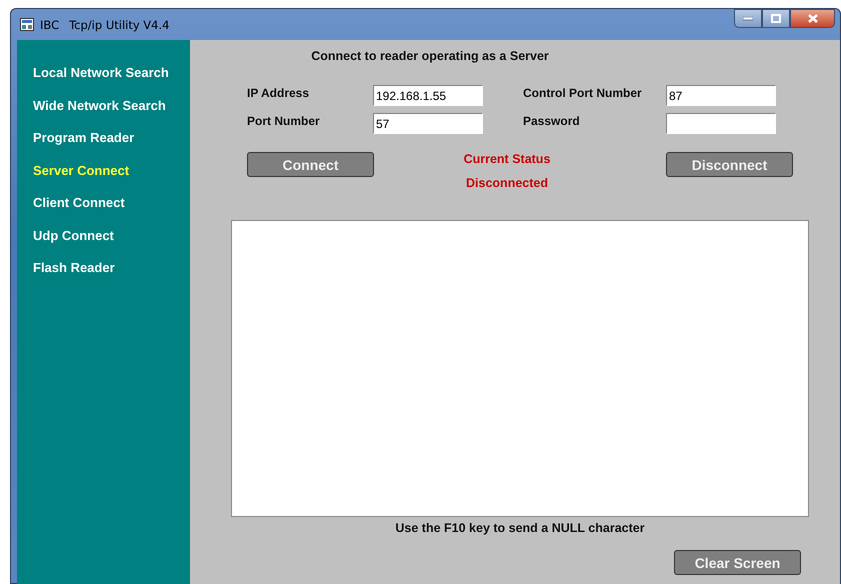  Describe the element at coordinates (27, 24) in the screenshot. I see `app-icon` at that location.